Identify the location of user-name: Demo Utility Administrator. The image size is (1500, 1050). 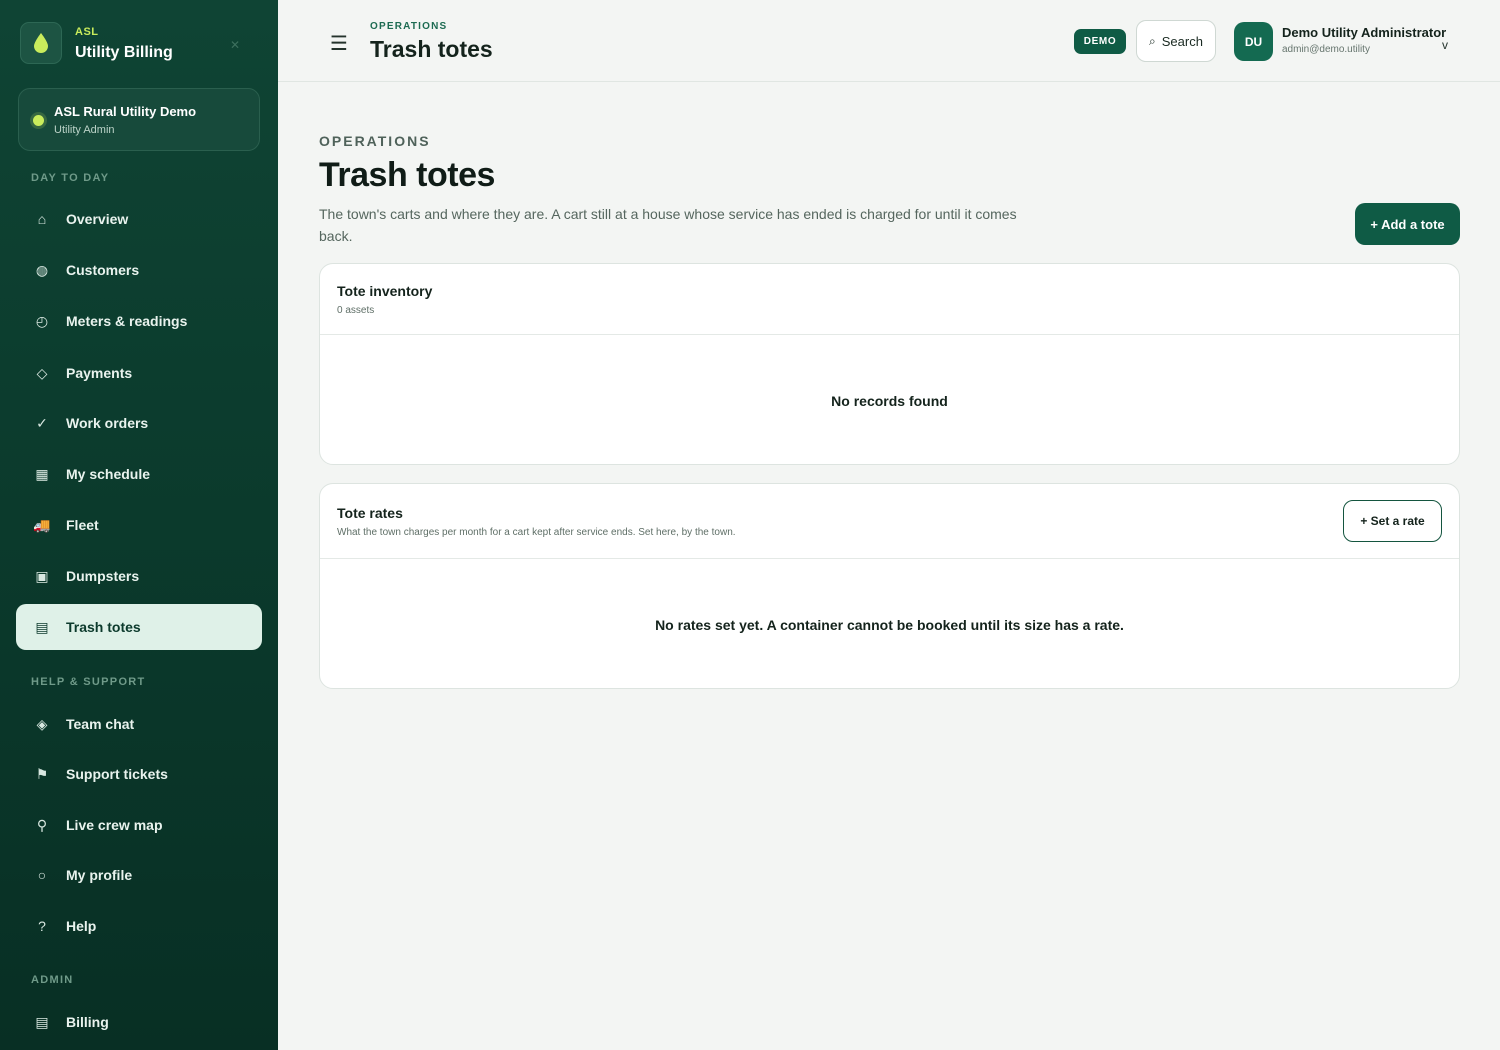
(1364, 32).